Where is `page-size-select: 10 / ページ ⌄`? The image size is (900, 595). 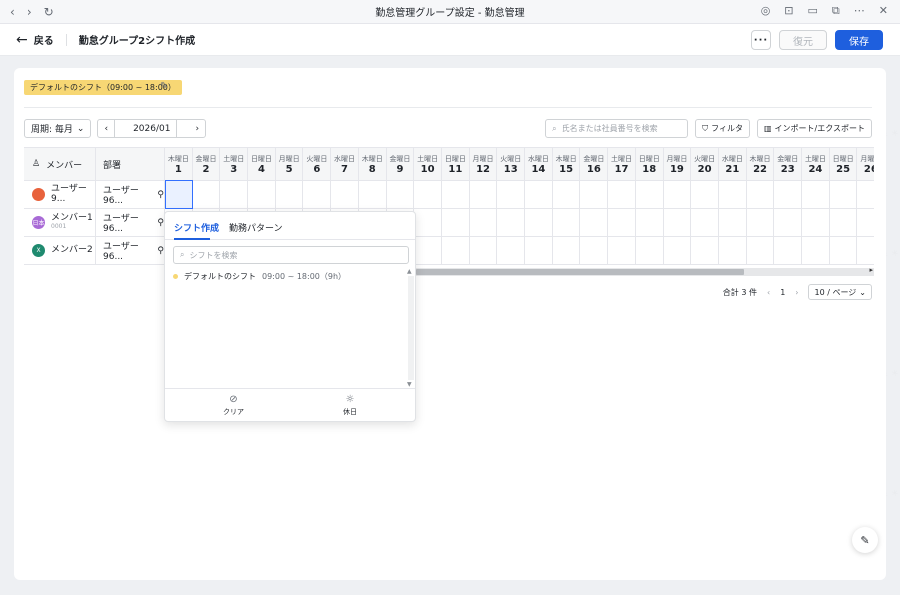
page-size-select: 10 / ページ ⌄ is located at coordinates (840, 292).